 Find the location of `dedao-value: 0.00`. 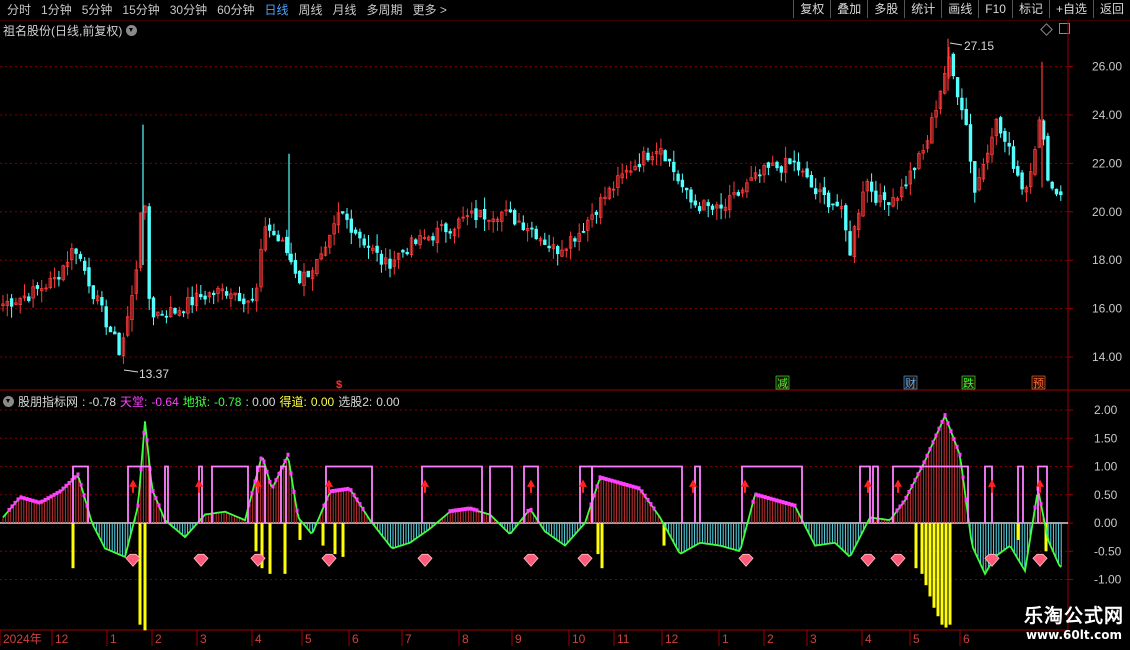

dedao-value: 0.00 is located at coordinates (322, 401).